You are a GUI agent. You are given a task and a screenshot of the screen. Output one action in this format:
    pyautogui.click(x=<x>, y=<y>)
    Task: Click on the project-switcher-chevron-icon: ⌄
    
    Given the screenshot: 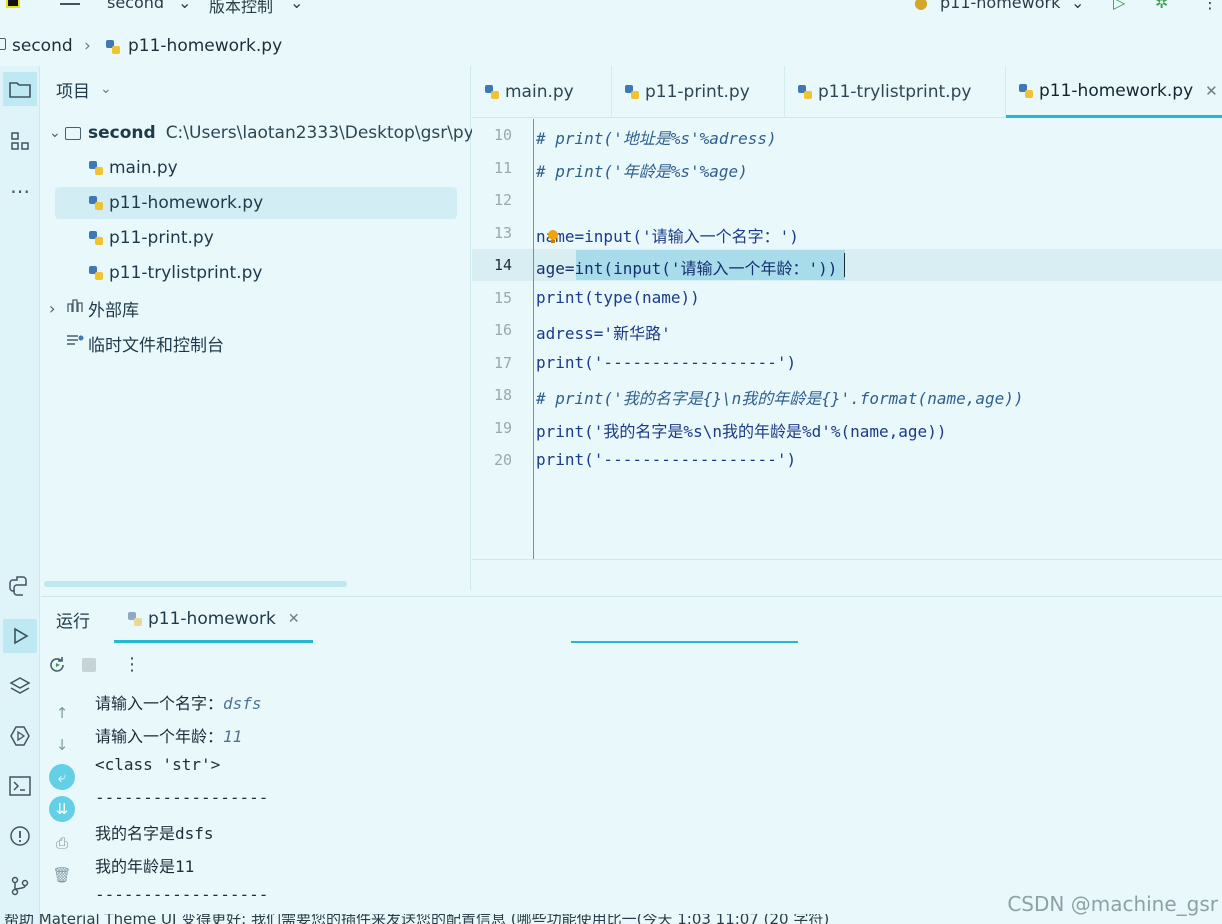 What is the action you would take?
    pyautogui.click(x=184, y=6)
    